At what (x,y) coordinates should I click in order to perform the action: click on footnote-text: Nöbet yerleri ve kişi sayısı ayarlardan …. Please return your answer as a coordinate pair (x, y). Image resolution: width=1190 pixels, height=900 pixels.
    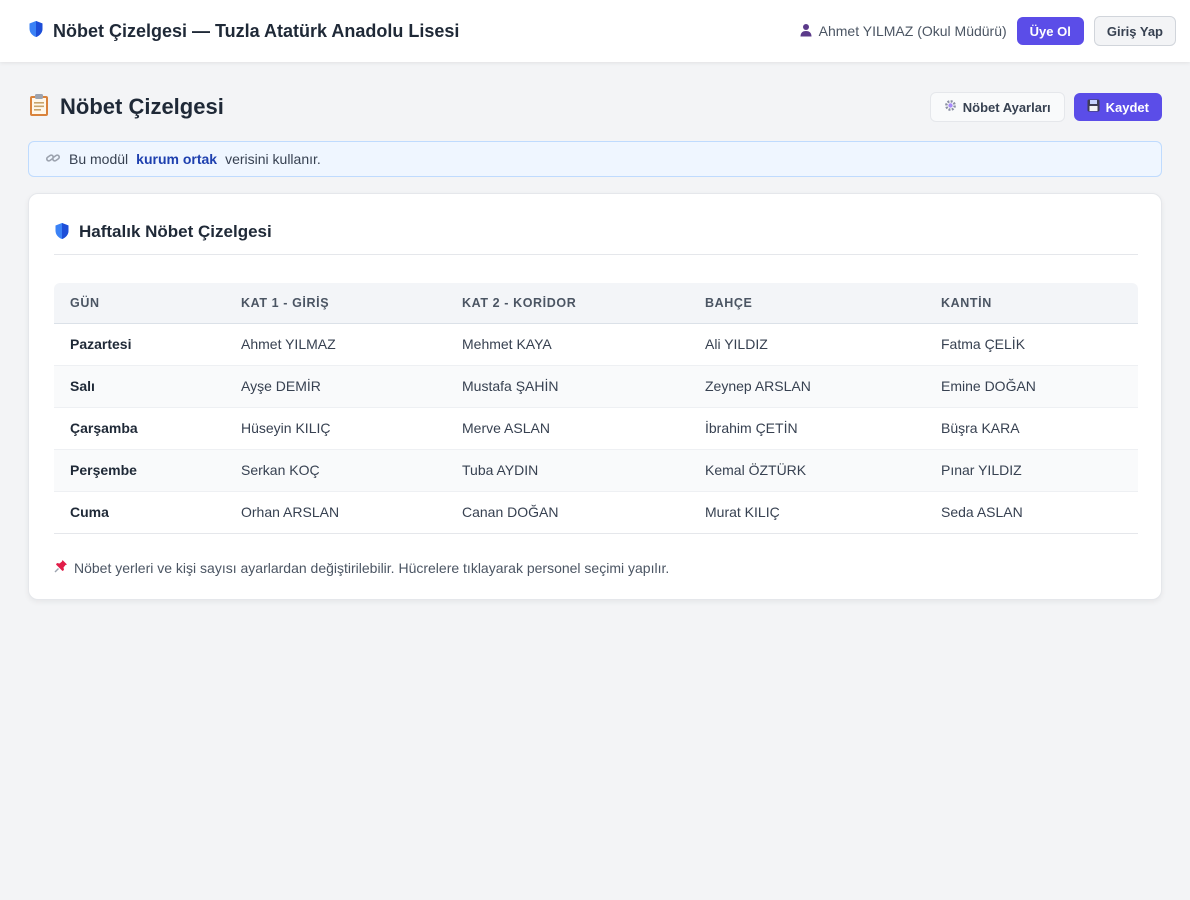
    Looking at the image, I should click on (372, 567).